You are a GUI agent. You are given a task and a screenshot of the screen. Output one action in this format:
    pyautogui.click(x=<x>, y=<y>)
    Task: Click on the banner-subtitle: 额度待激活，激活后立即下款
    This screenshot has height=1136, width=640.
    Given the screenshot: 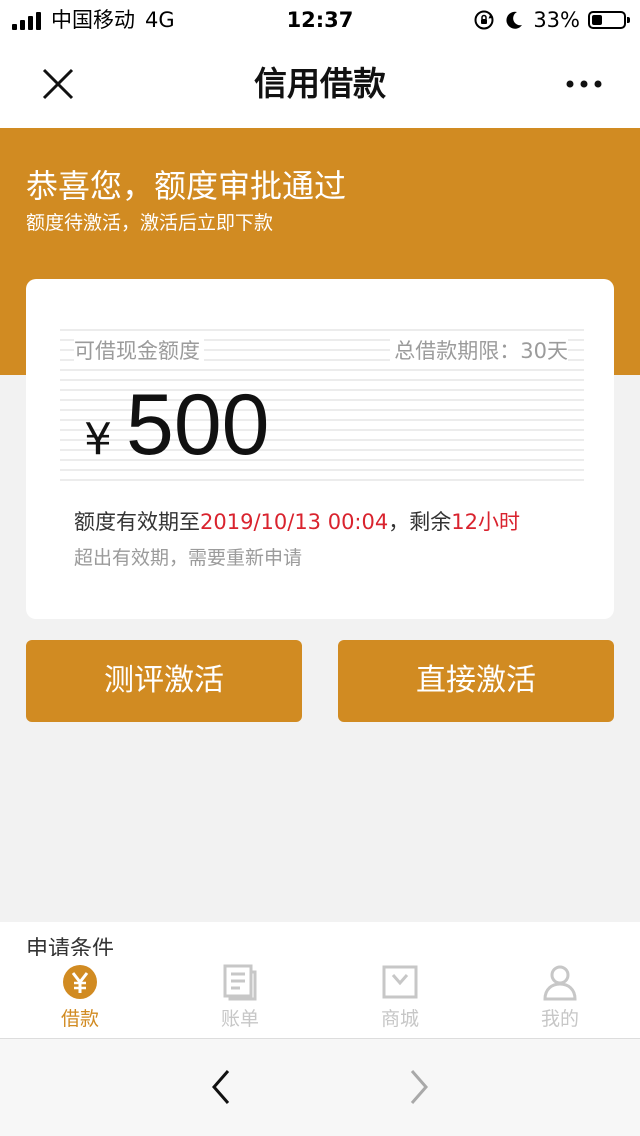 What is the action you would take?
    pyautogui.click(x=150, y=223)
    